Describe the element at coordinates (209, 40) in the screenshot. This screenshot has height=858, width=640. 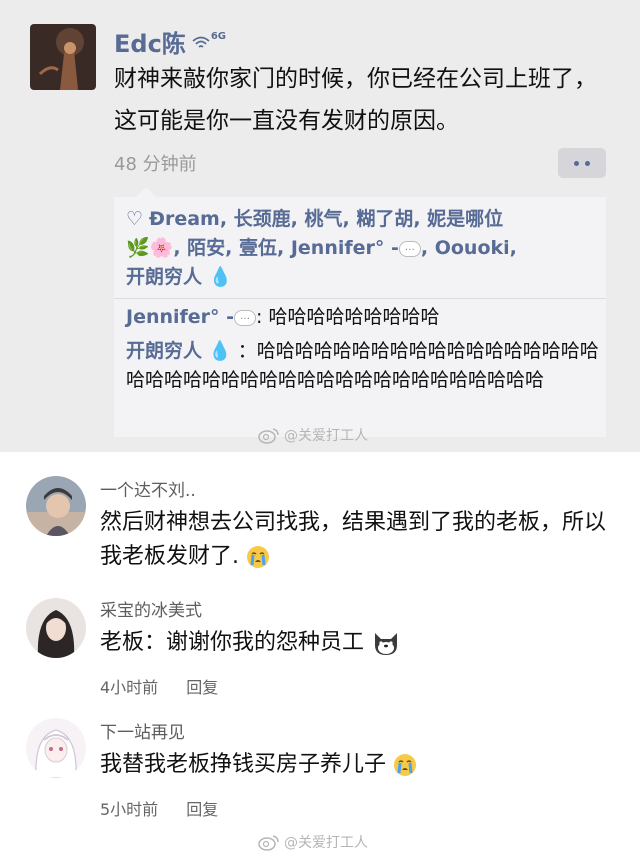
I see `signal-icon: 6G` at that location.